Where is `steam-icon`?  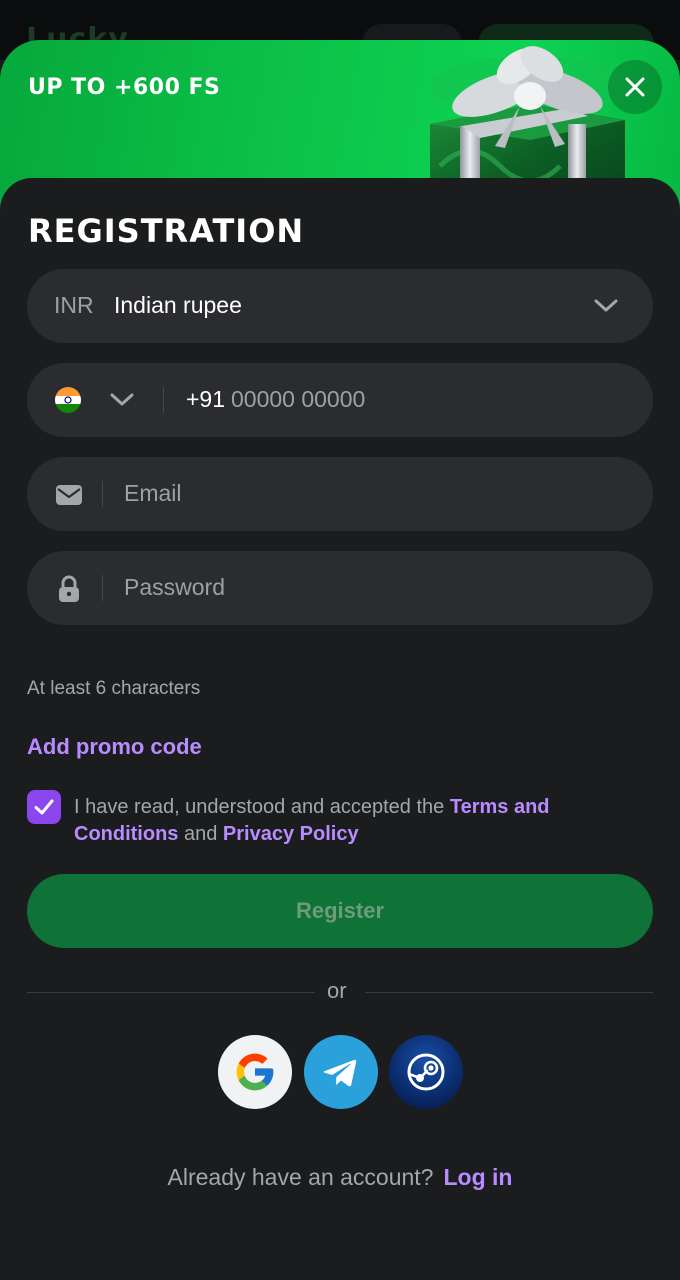
steam-icon is located at coordinates (426, 1072).